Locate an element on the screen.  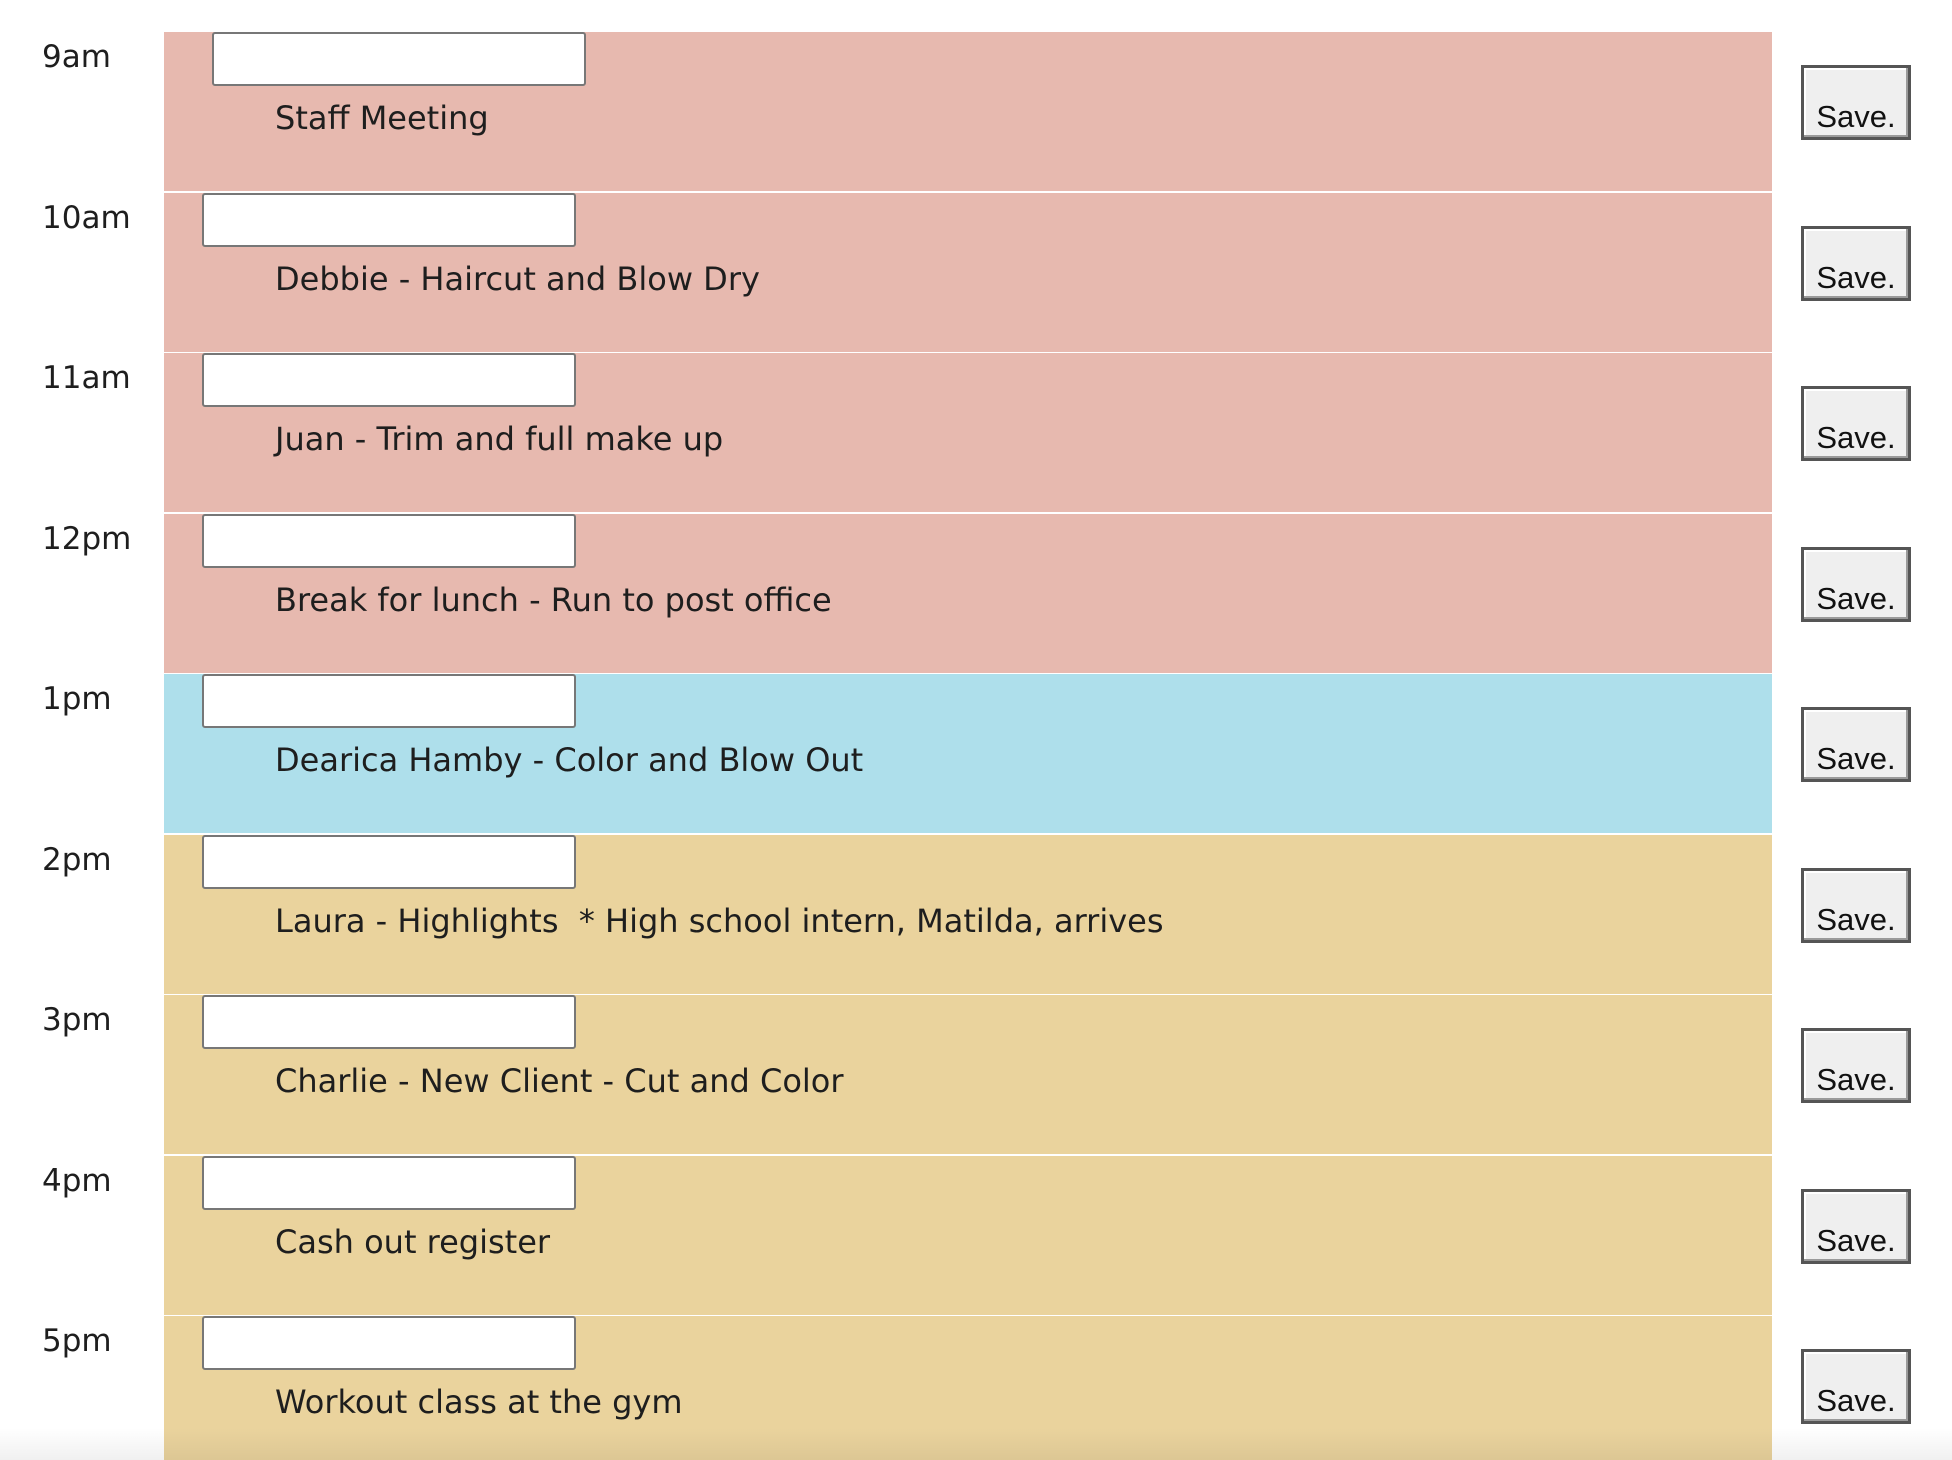
event-text: Staff Meeting is located at coordinates (382, 118).